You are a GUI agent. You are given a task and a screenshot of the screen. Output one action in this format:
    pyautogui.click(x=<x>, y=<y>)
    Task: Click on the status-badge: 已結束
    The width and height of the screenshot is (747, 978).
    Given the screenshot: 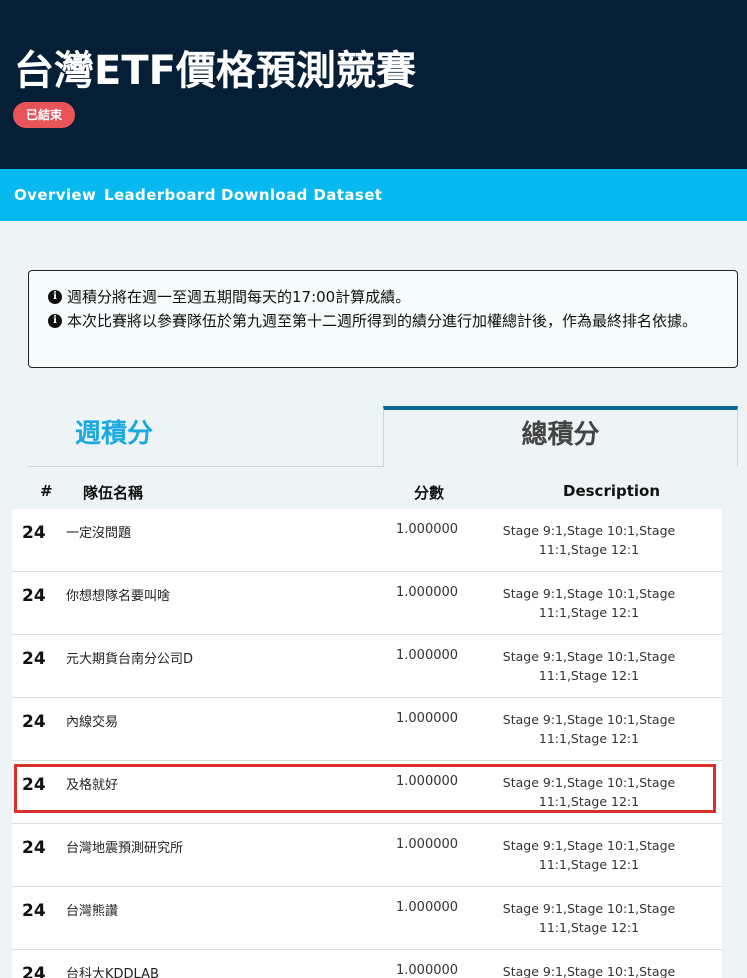 What is the action you would take?
    pyautogui.click(x=44, y=115)
    